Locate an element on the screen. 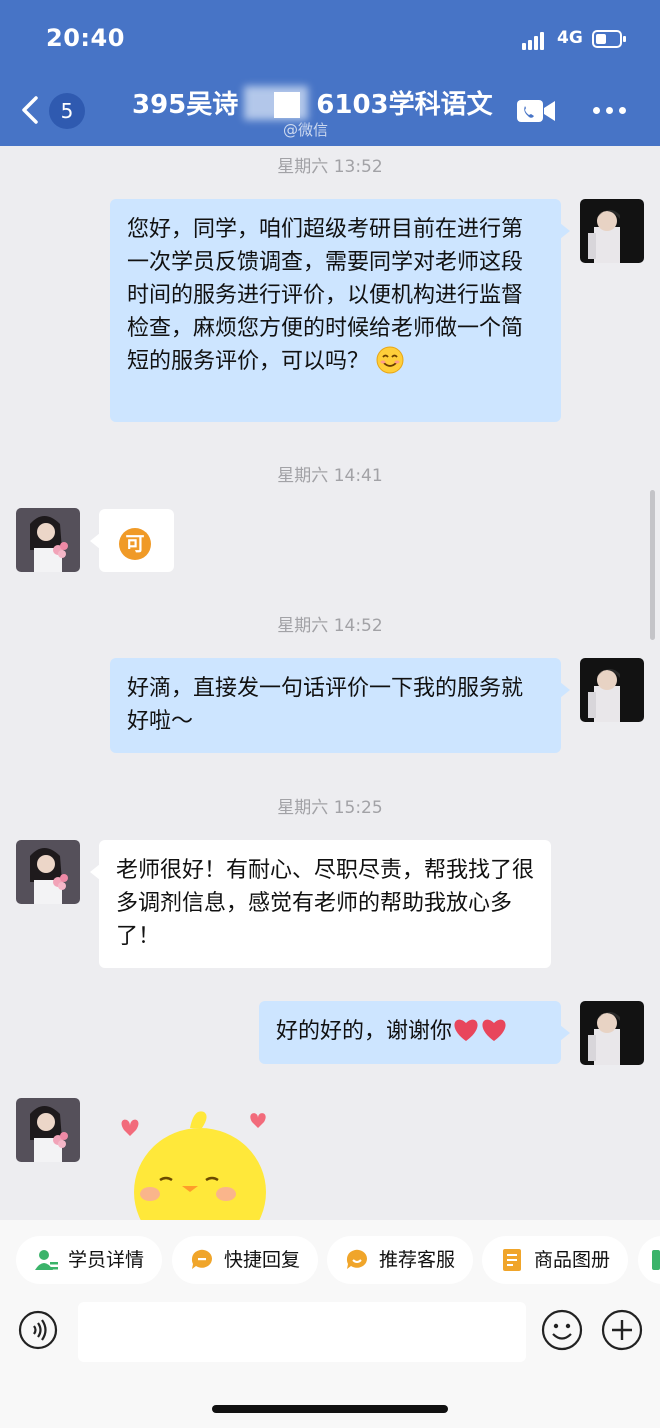  chip-recommend-service: 推荐客服 is located at coordinates (400, 1260).